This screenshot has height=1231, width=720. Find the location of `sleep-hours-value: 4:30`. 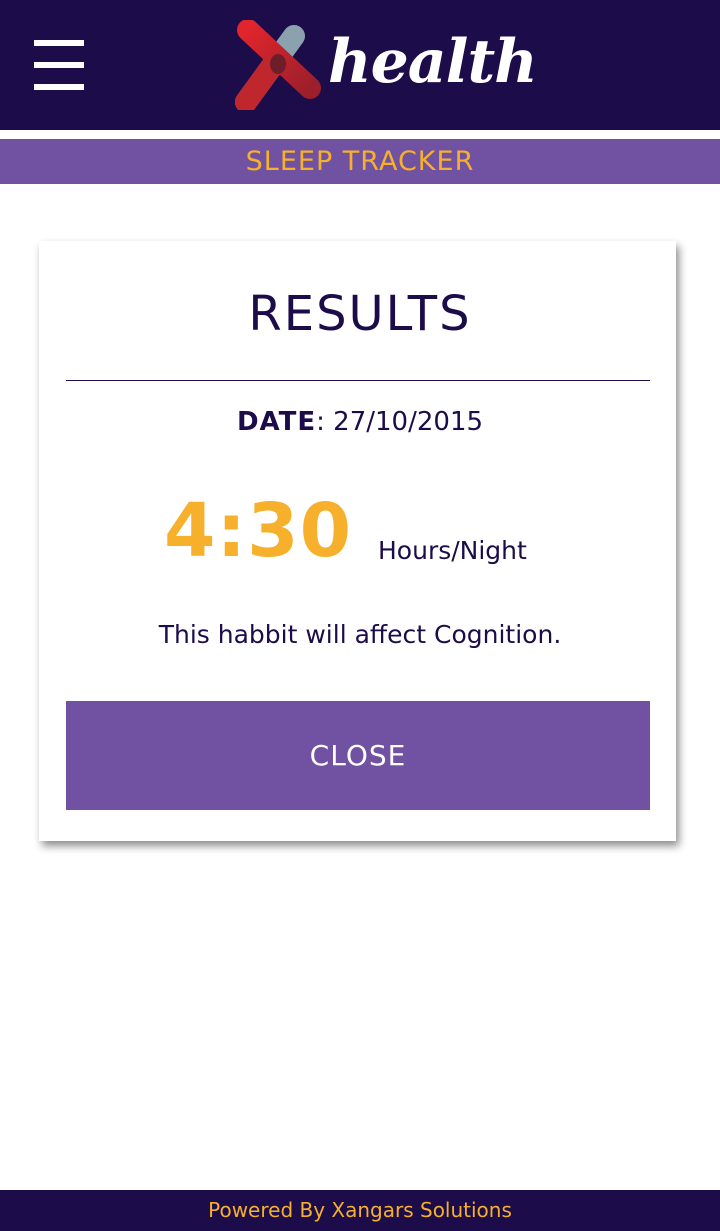

sleep-hours-value: 4:30 is located at coordinates (258, 531).